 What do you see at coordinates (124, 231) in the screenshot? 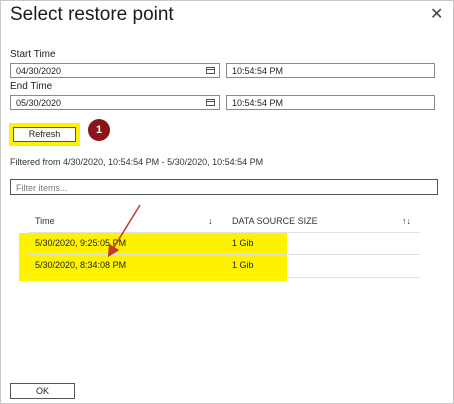
I see `annotation-arrow` at bounding box center [124, 231].